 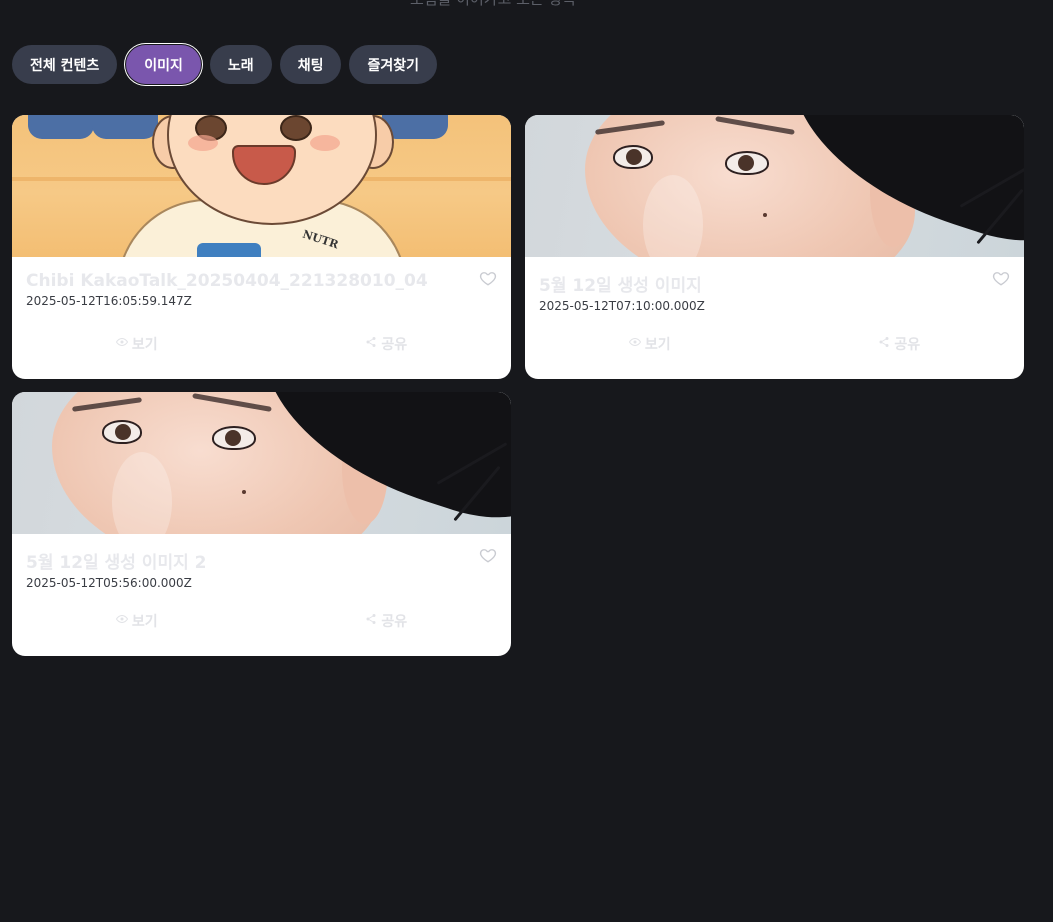 I want to click on page-subtitle: 모험을 이어가고 모든 항목, so click(x=493, y=4).